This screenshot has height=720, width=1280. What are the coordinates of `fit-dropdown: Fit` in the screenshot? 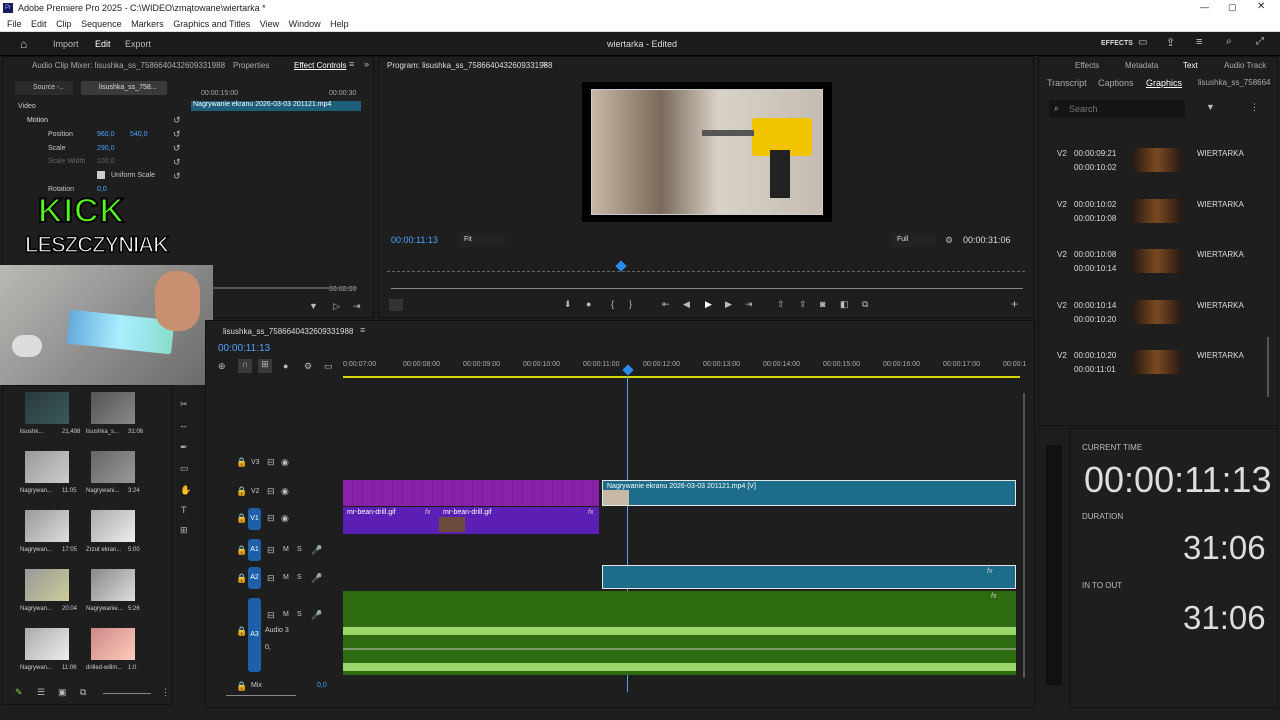 It's located at (482, 240).